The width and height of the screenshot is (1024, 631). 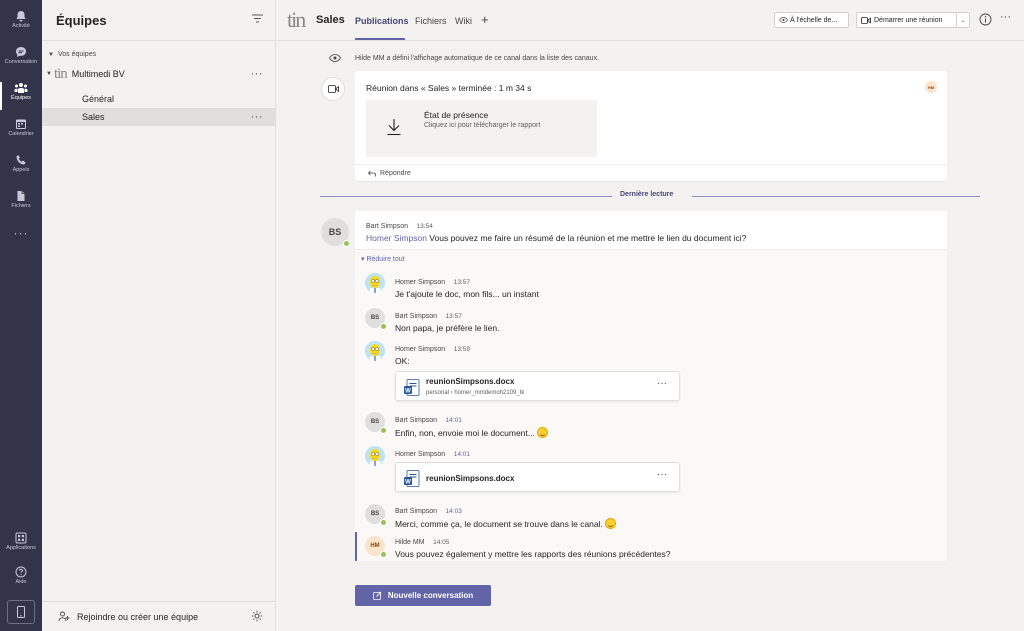 I want to click on tab-publications: Publications, so click(x=382, y=21).